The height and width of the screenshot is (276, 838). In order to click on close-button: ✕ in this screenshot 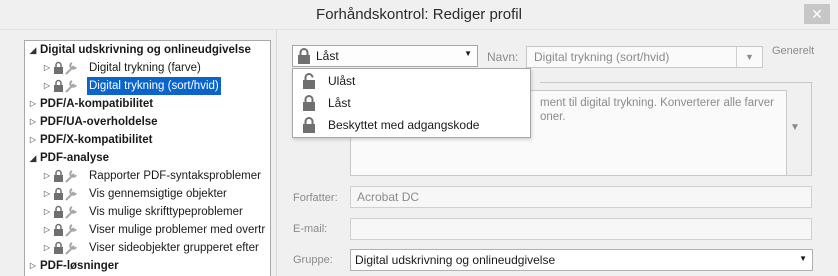, I will do `click(817, 14)`.